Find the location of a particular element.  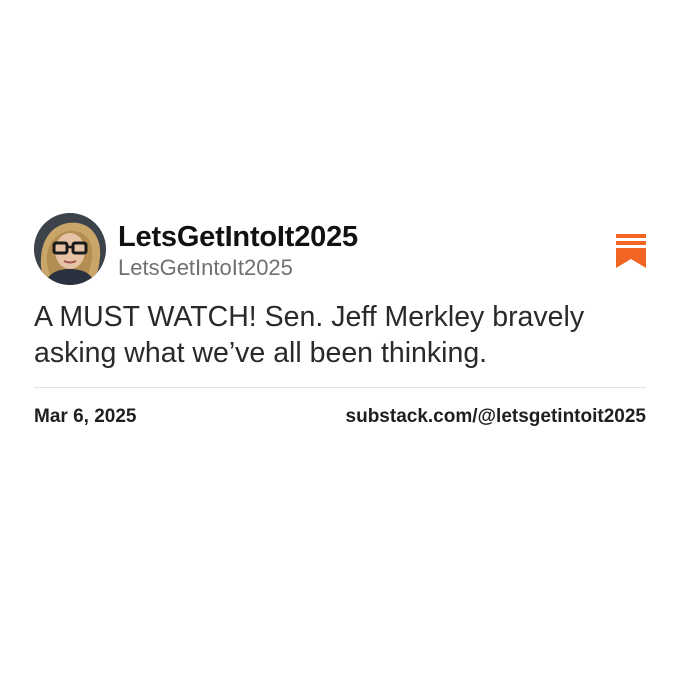

source-link: substack.com/@letsgetintoit2025 is located at coordinates (496, 417).